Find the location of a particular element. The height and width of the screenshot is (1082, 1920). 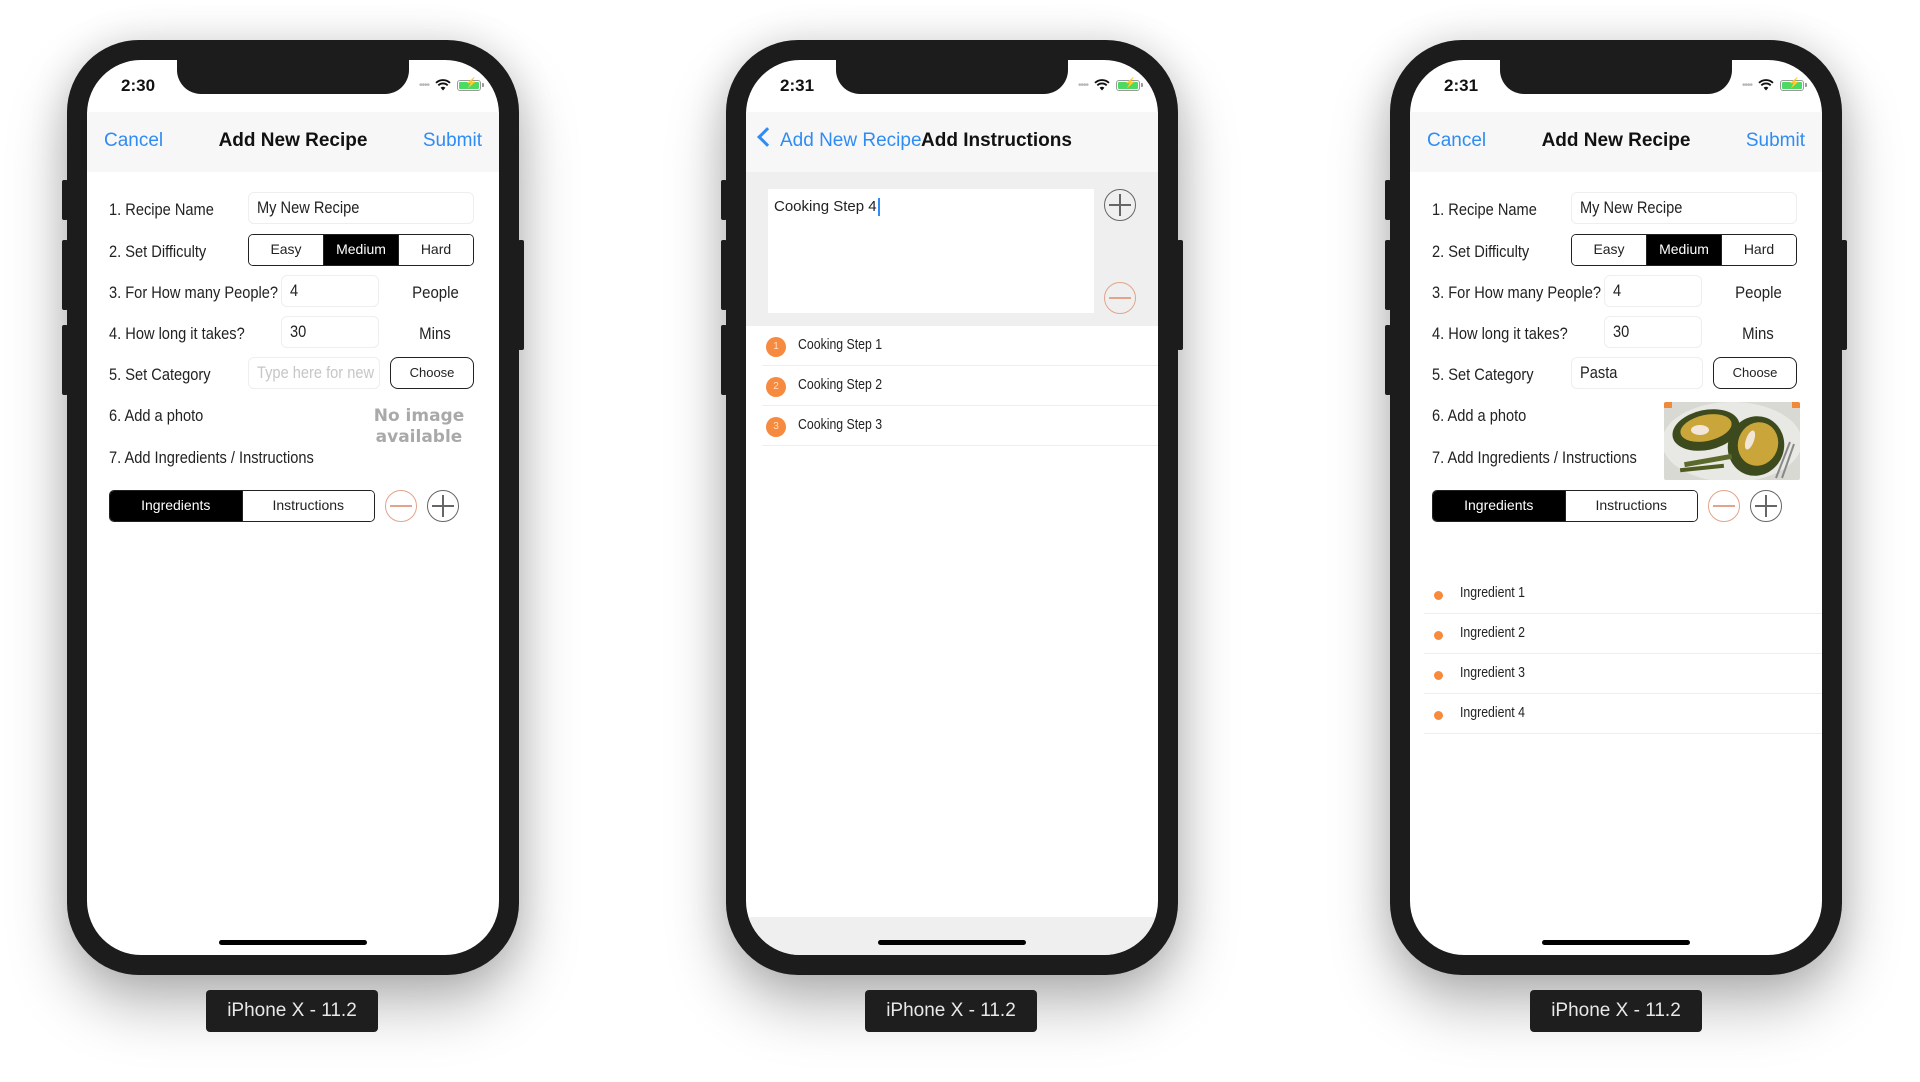

instruction-editor-area: Cooking Step 4 is located at coordinates (952, 249).